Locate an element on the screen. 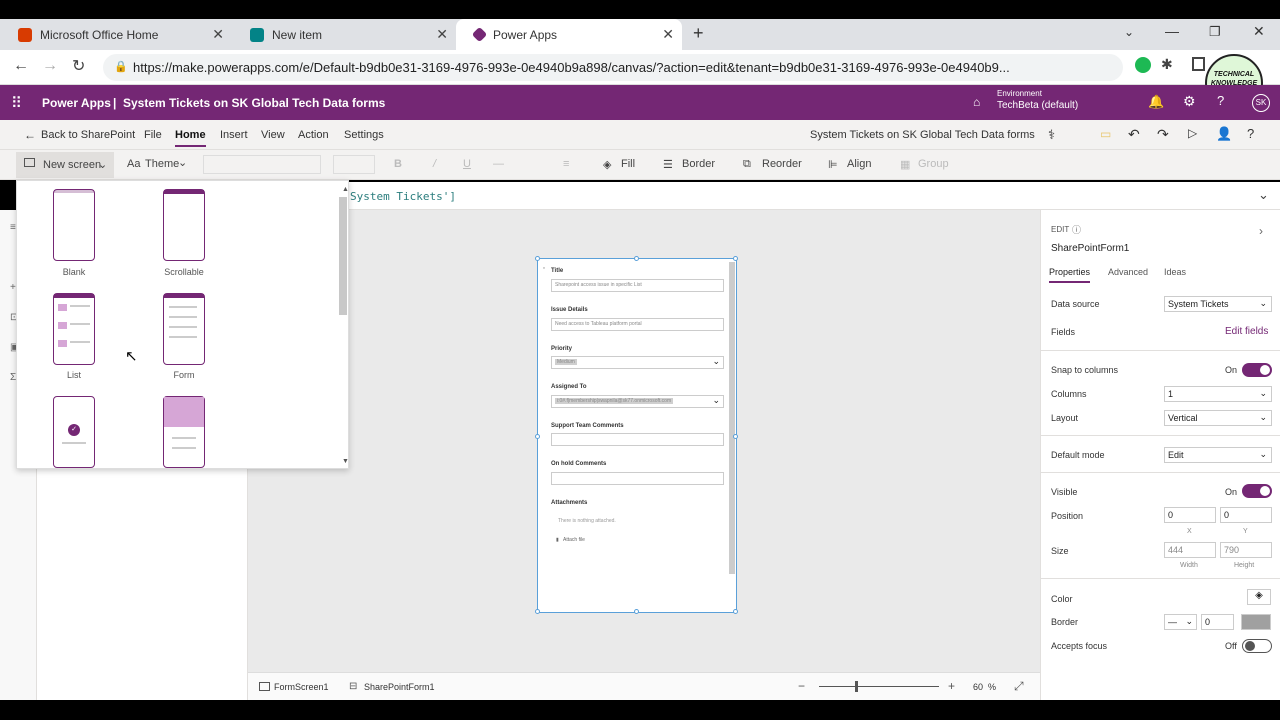  title-input: Sharepoint access issue in specific List is located at coordinates (637, 285).